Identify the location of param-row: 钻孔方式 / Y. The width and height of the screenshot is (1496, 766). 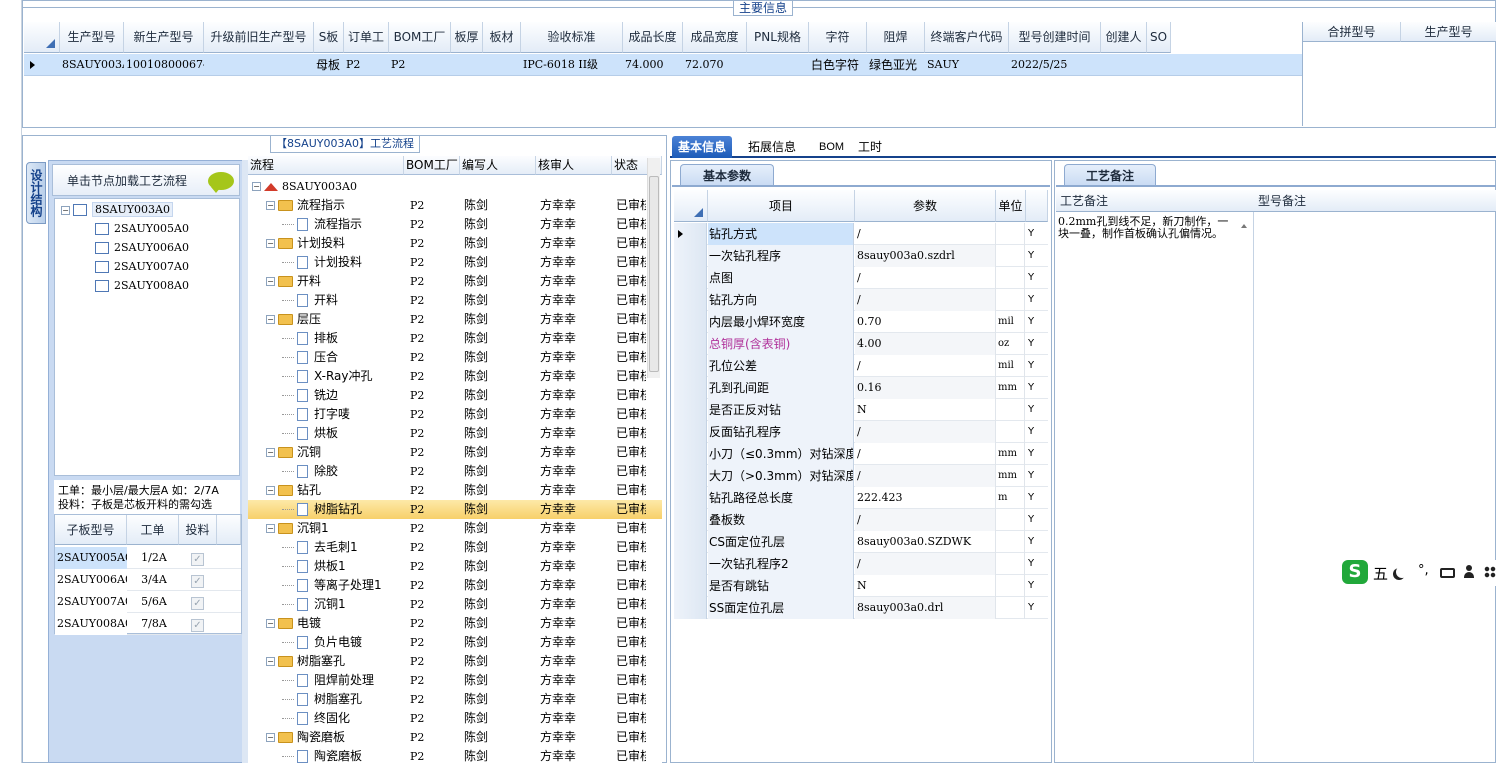
(861, 234).